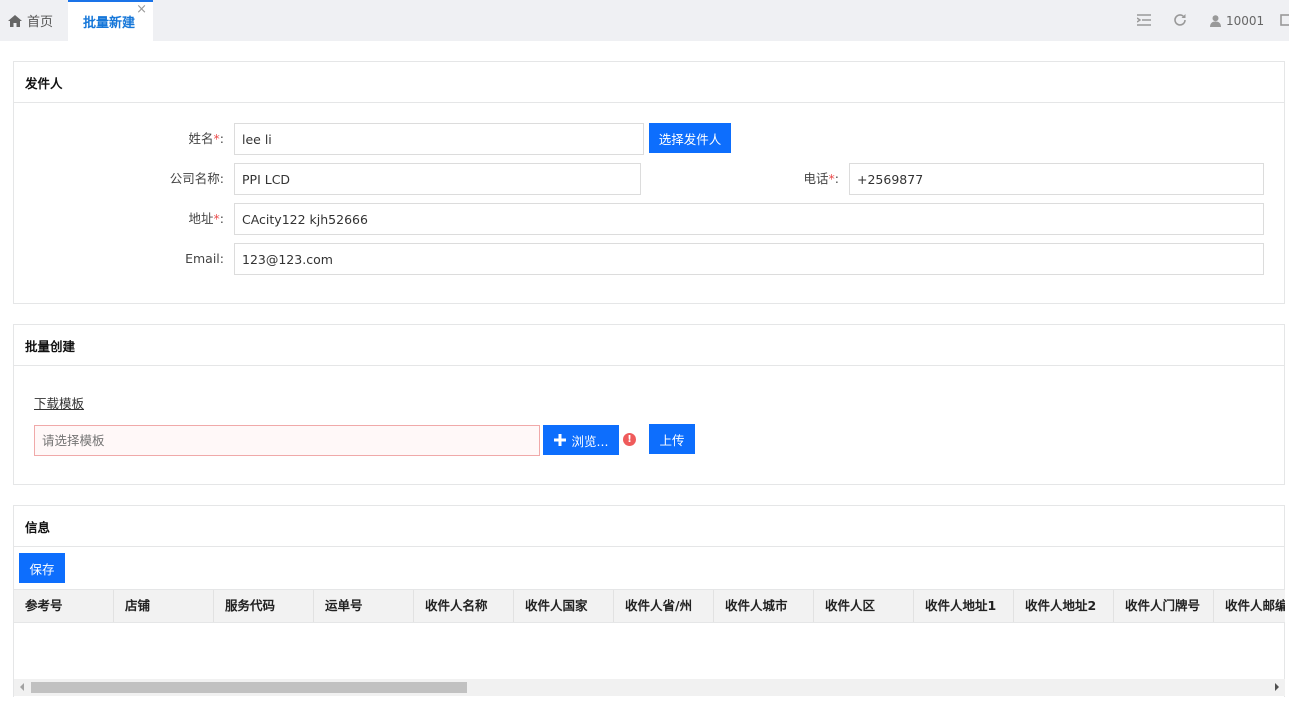  What do you see at coordinates (749, 219) in the screenshot?
I see `address-input` at bounding box center [749, 219].